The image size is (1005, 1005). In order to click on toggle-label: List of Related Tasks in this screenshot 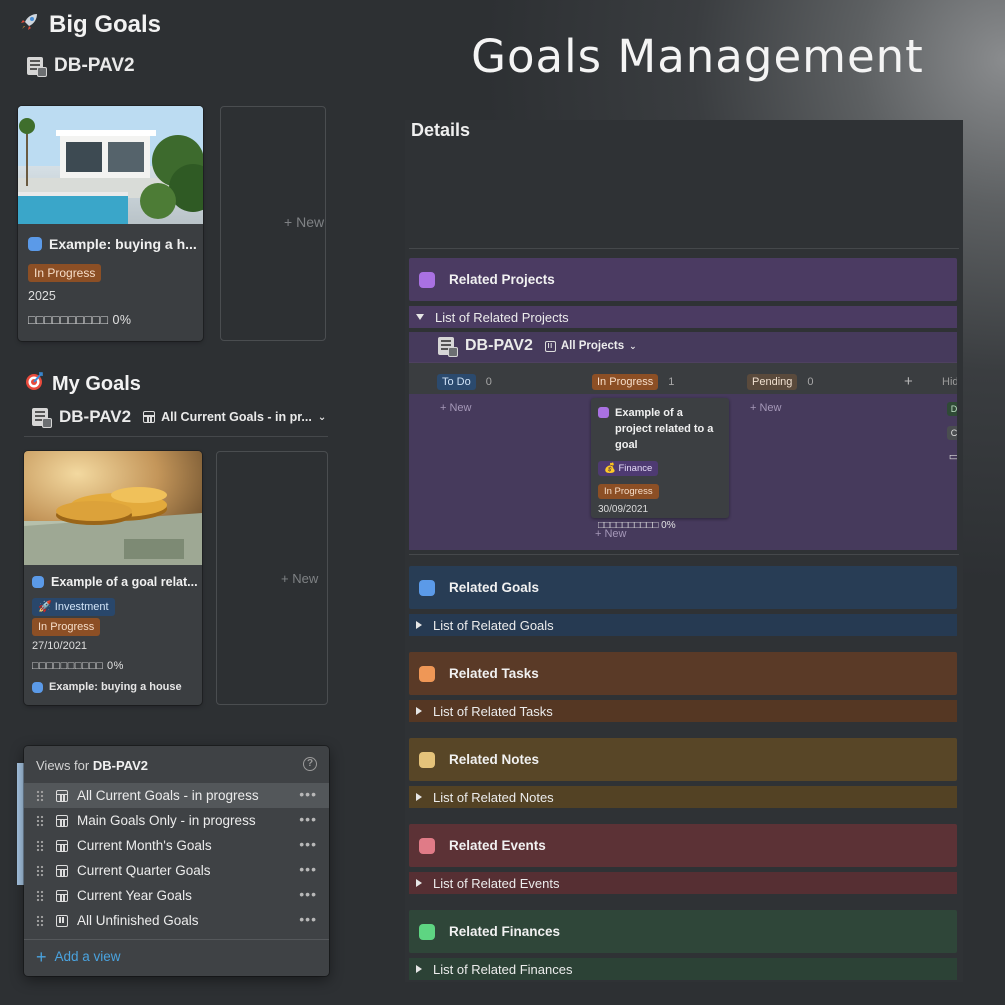, I will do `click(493, 711)`.